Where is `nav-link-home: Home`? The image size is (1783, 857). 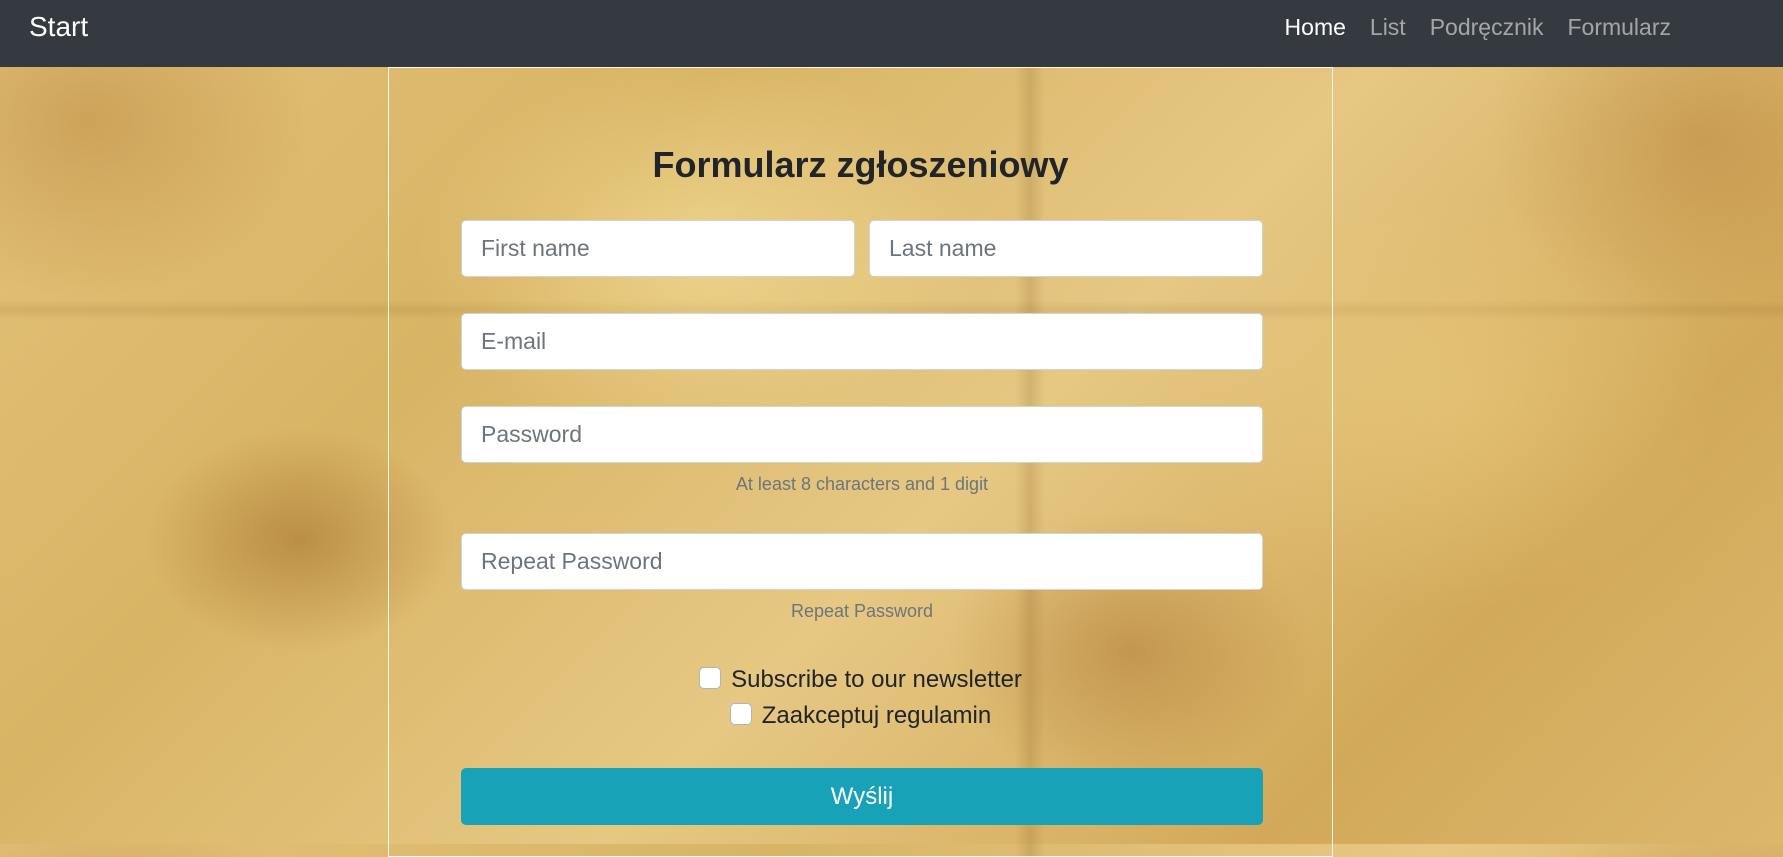
nav-link-home: Home is located at coordinates (1315, 27).